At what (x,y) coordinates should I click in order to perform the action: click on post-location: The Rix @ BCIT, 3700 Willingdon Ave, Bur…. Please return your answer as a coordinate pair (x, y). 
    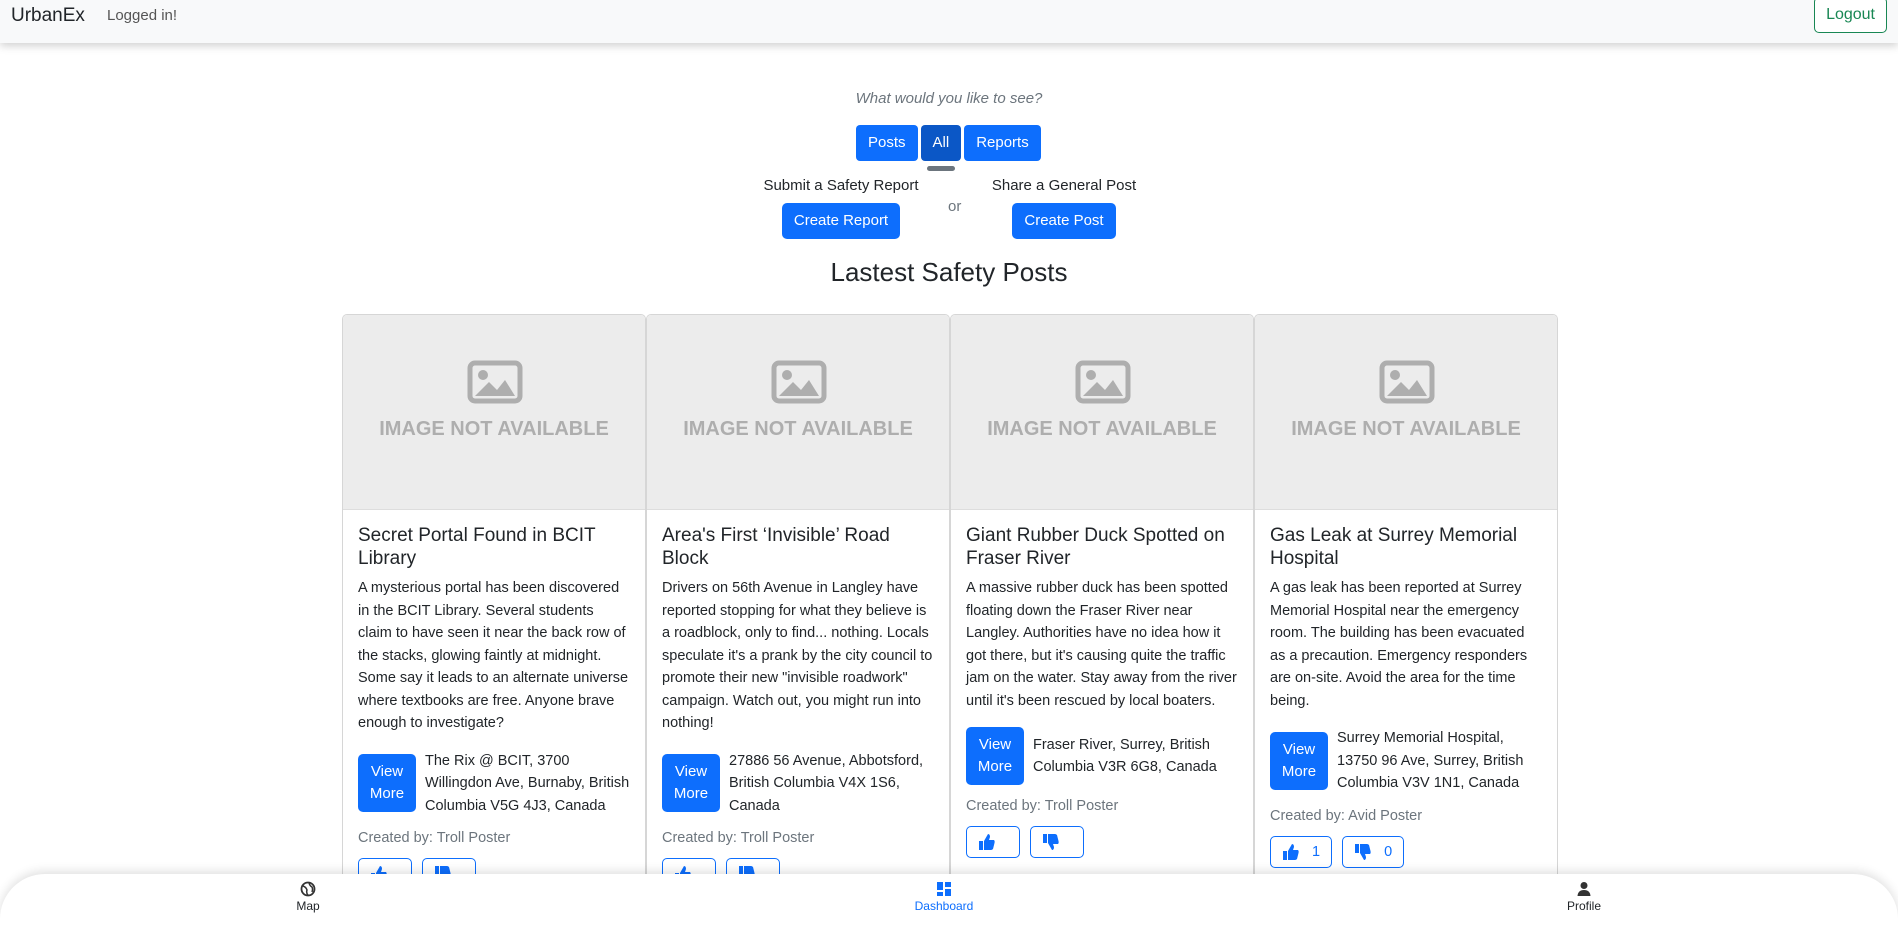
    Looking at the image, I should click on (527, 783).